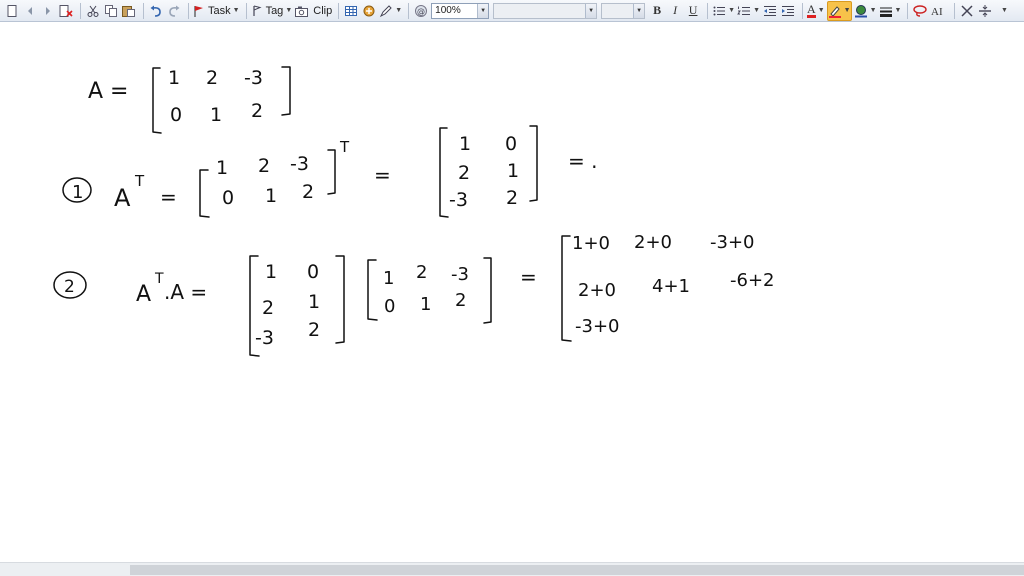  I want to click on line3-result-matrix: 1+0 2+0 -3+0 2+0 4+1 -6+2 -3+0, so click(673, 284).